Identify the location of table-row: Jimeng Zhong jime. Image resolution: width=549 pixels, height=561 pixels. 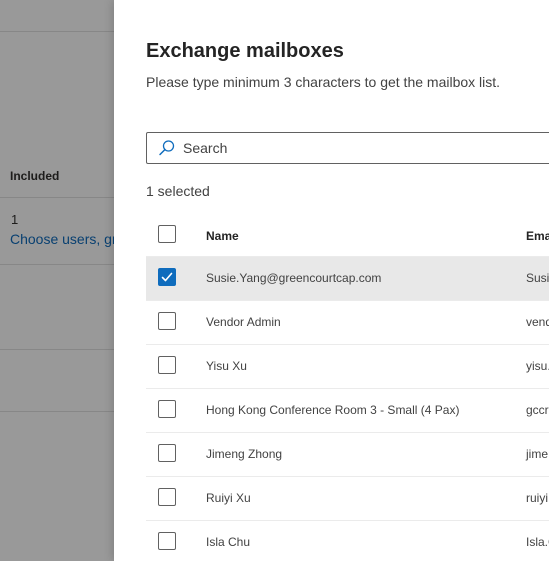
(347, 455).